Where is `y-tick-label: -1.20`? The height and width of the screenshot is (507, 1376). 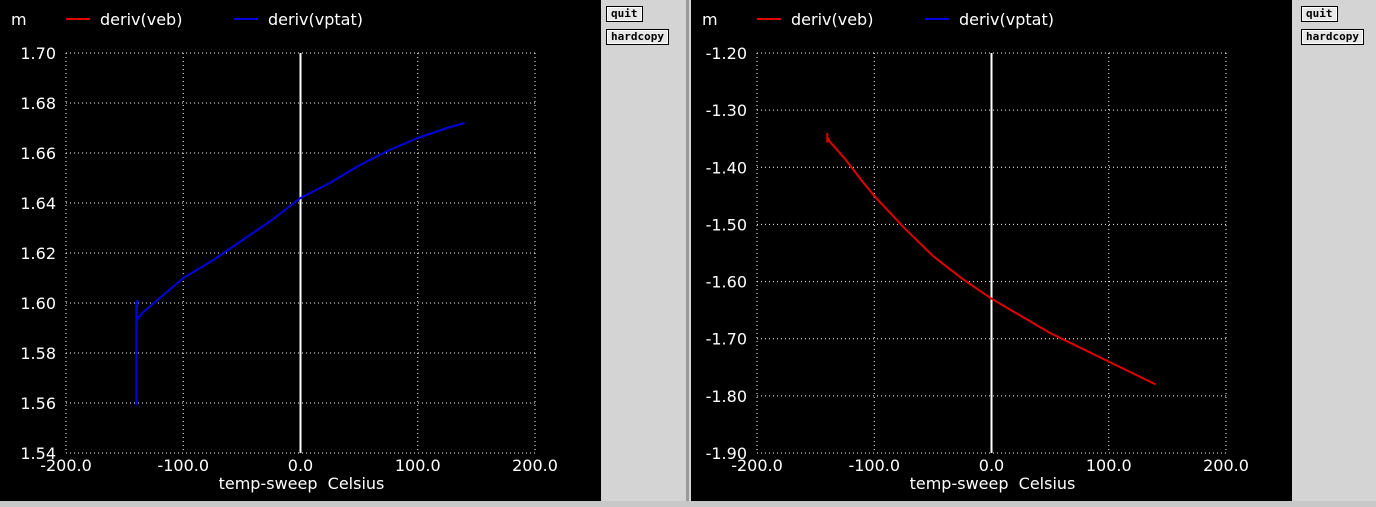 y-tick-label: -1.20 is located at coordinates (726, 53).